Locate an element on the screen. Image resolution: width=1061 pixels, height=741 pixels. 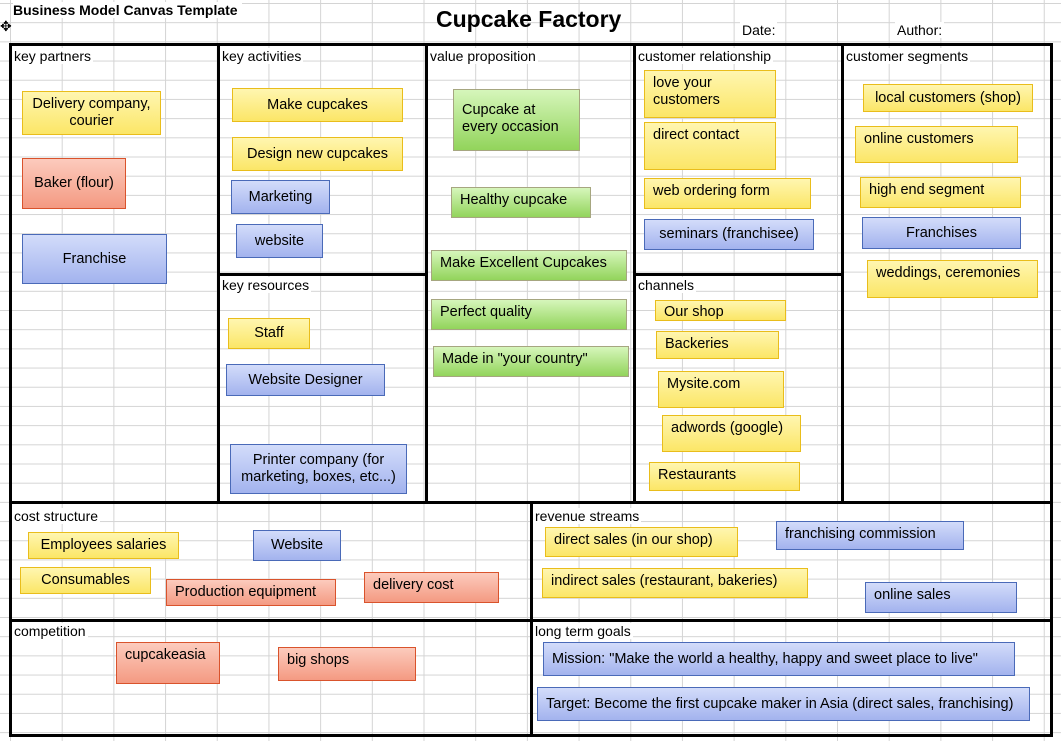
sticky-note: Design new cupcakes is located at coordinates (317, 154).